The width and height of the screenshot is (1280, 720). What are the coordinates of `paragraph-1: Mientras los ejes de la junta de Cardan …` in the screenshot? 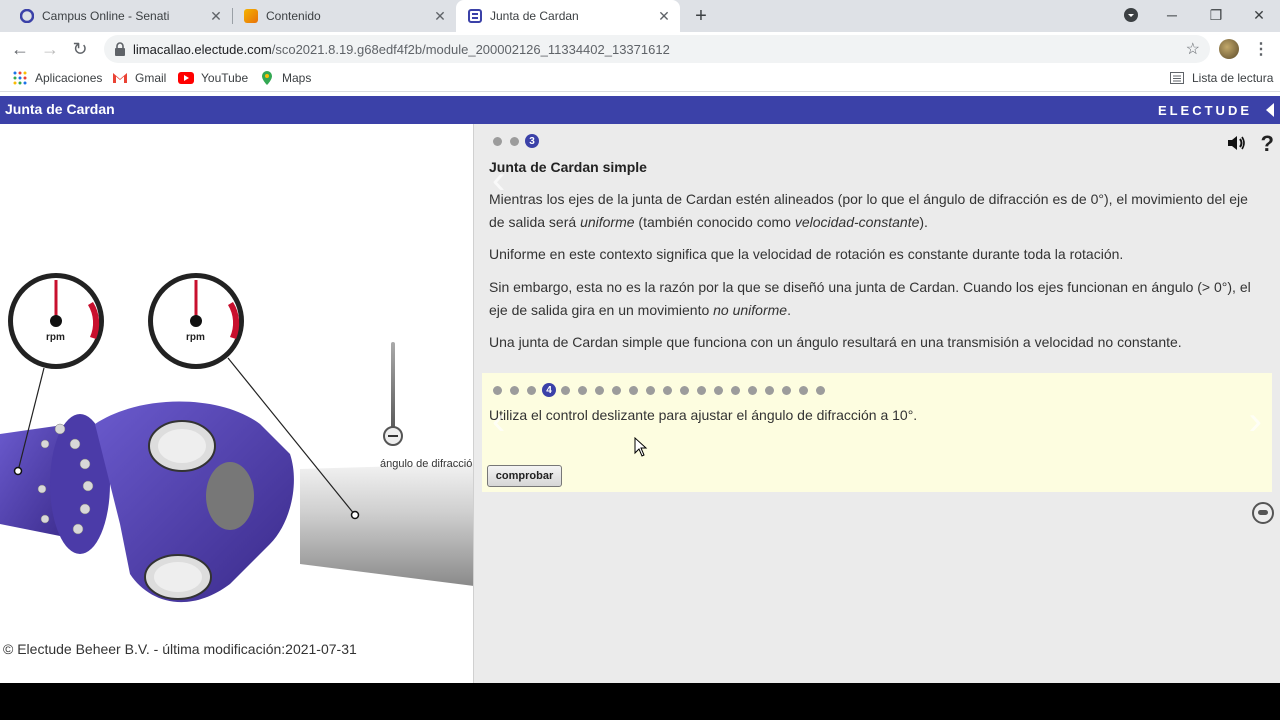 It's located at (874, 211).